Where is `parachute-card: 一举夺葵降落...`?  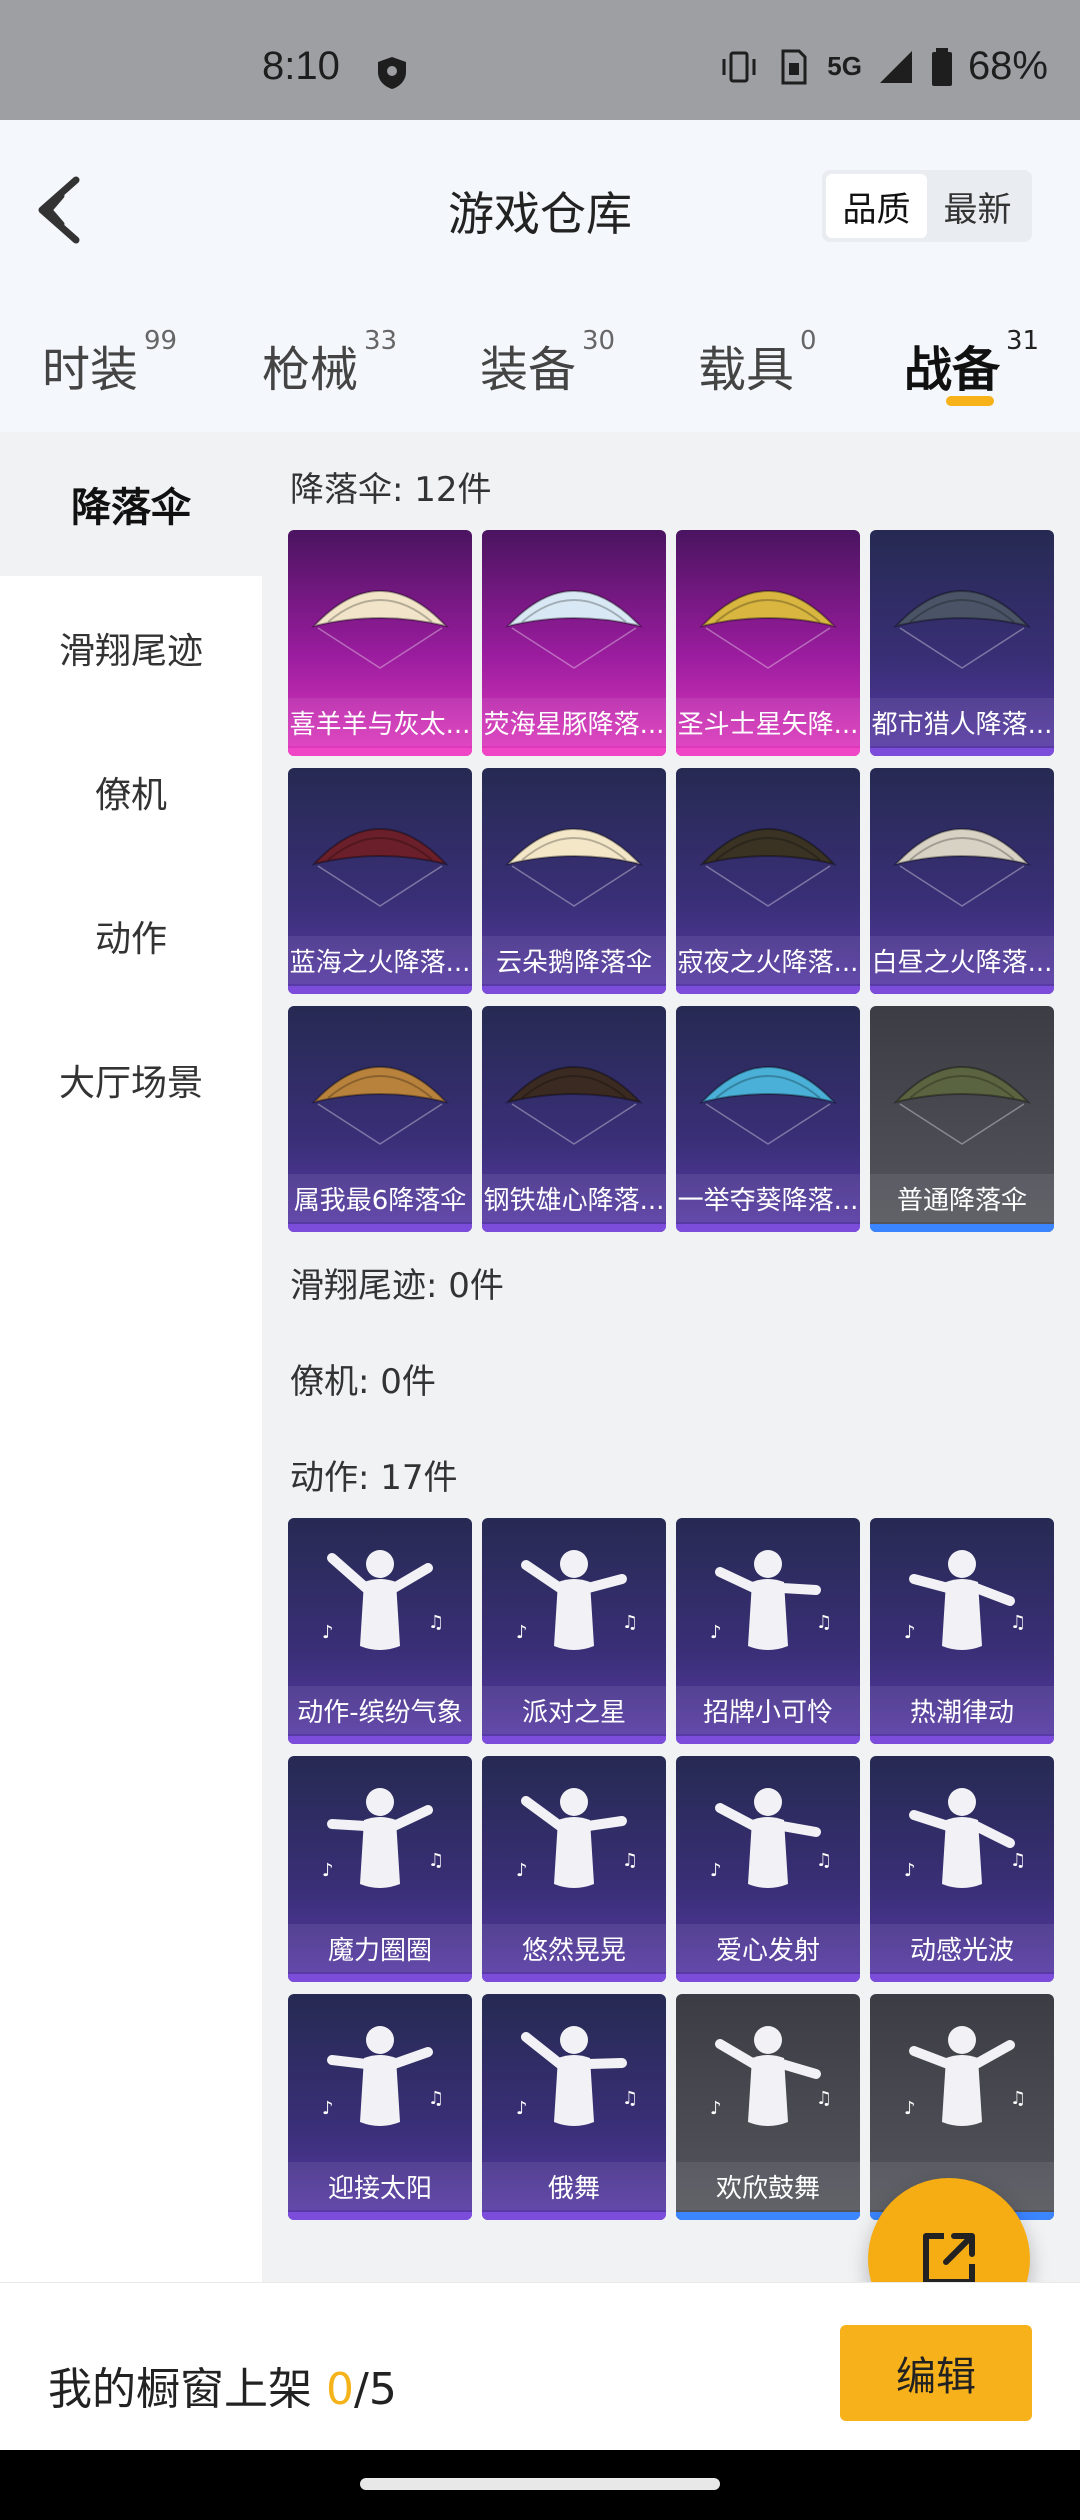 parachute-card: 一举夺葵降落... is located at coordinates (768, 1119).